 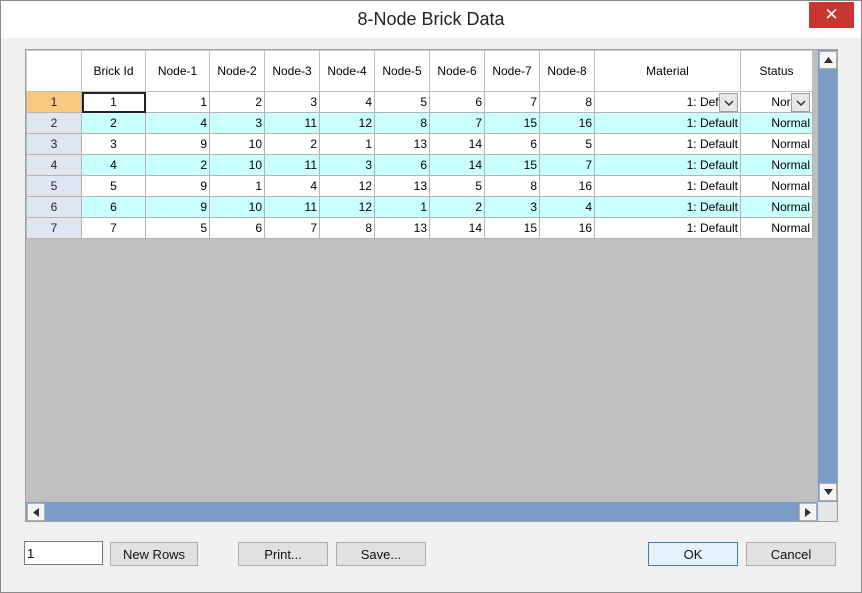 I want to click on status-dropdown-button, so click(x=800, y=102).